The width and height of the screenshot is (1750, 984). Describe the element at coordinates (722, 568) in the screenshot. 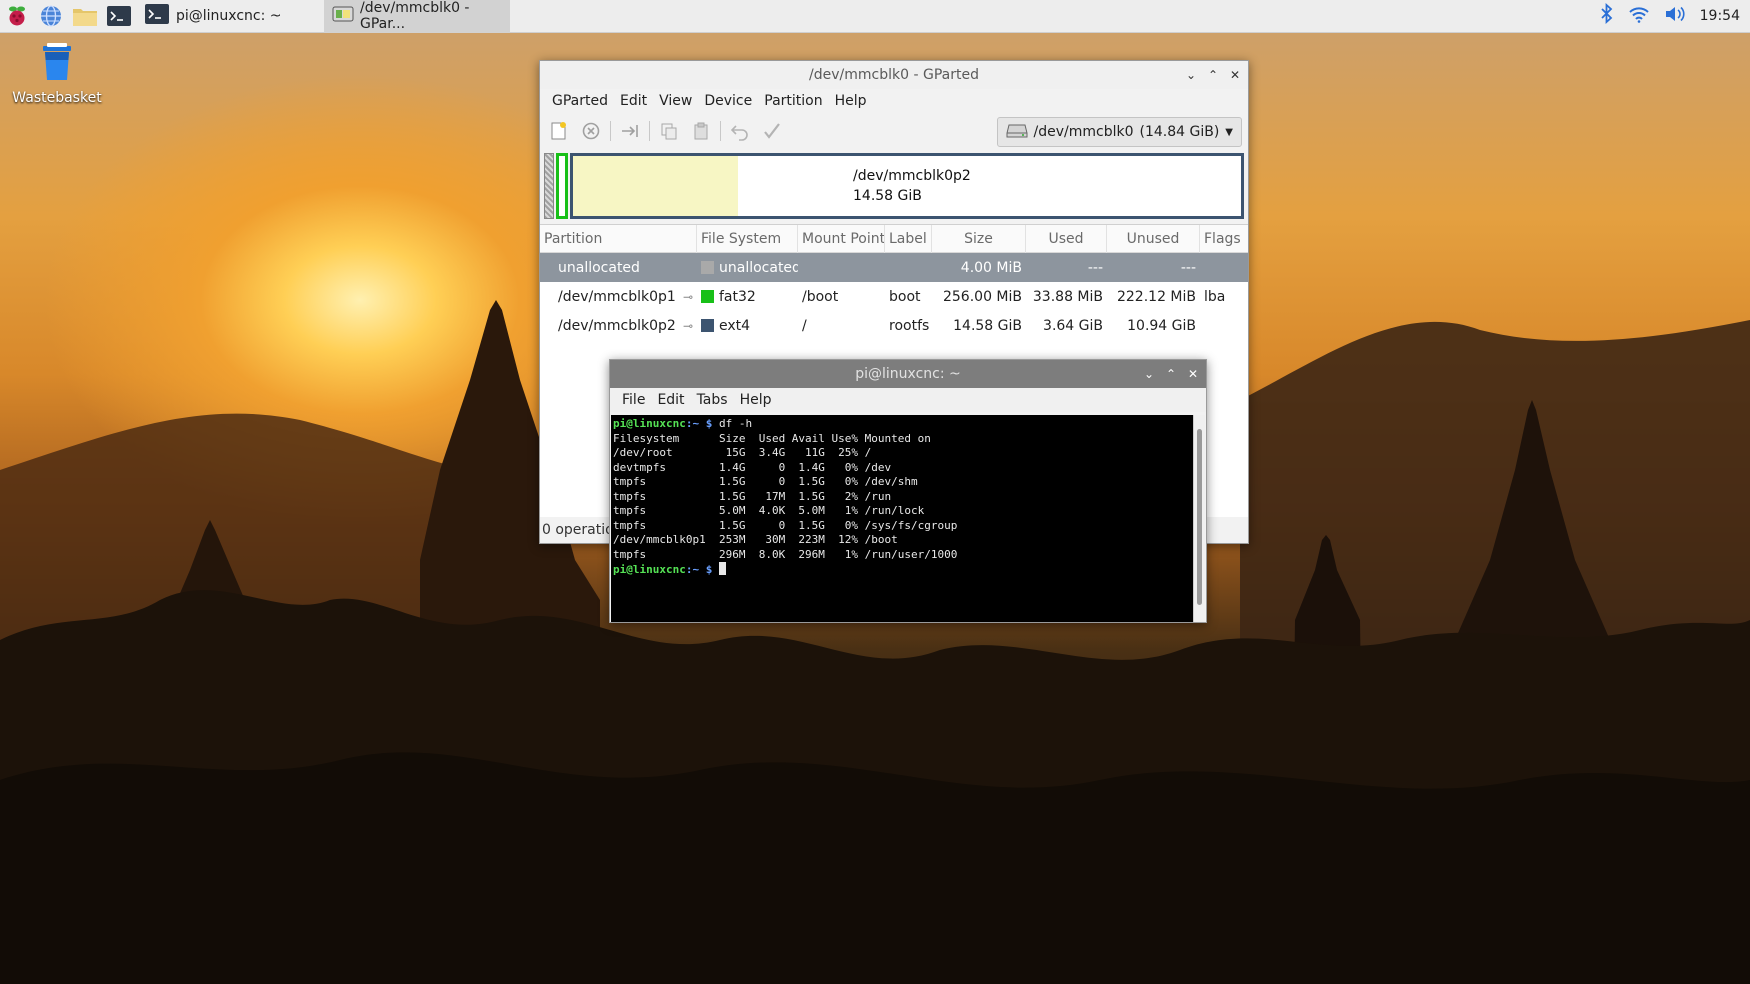

I see `terminal-cursor` at that location.